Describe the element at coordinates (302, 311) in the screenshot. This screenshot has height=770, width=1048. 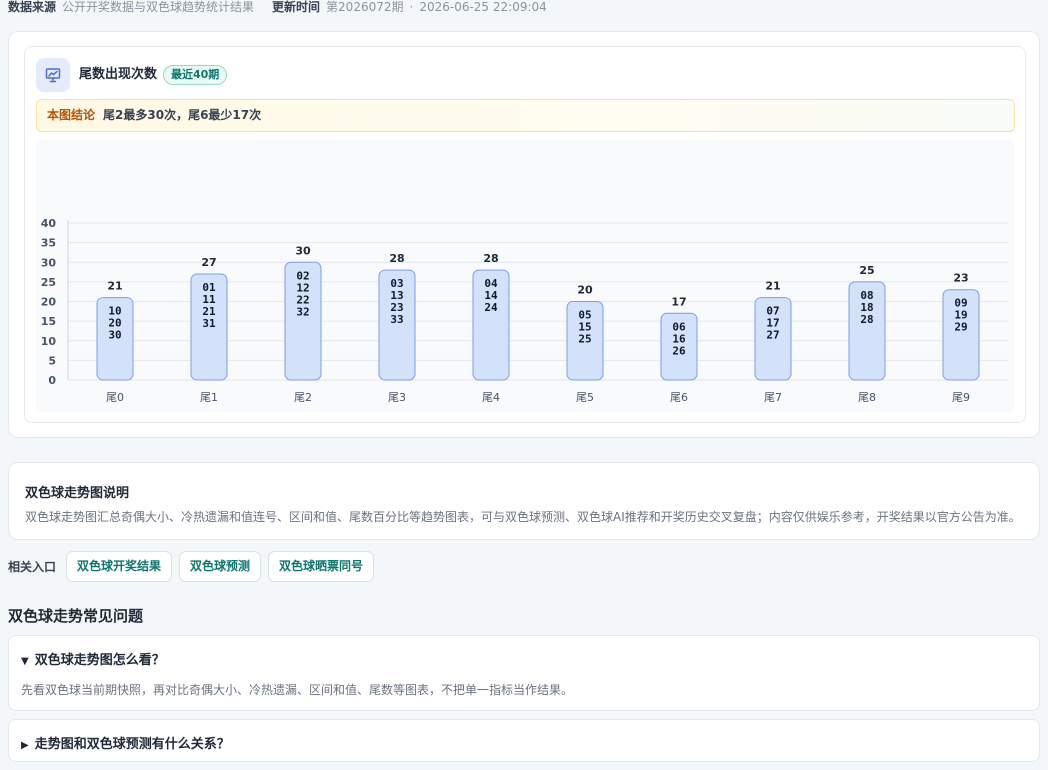
I see `bar-number-label: 32` at that location.